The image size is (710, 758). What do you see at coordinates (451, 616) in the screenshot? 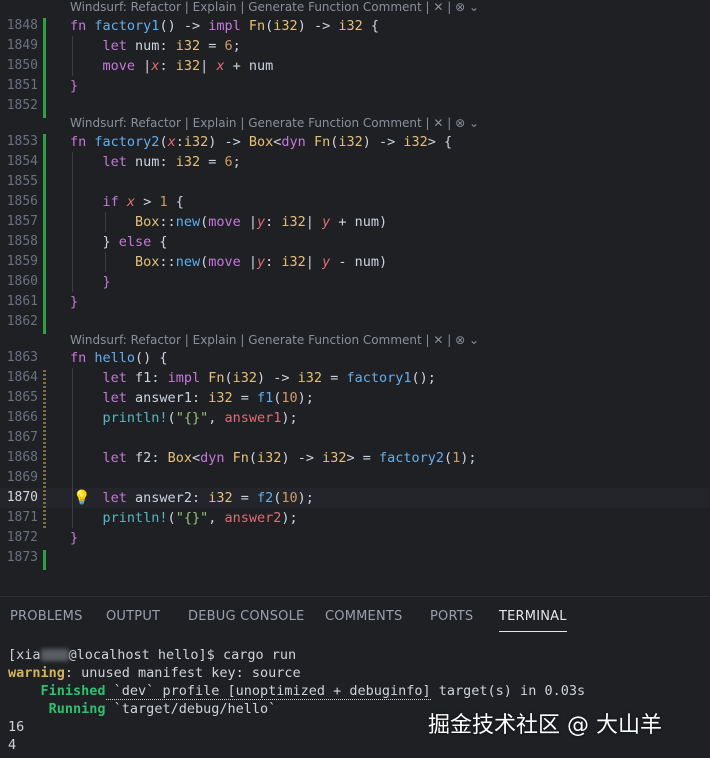
I see `tab-ports: PORTS` at bounding box center [451, 616].